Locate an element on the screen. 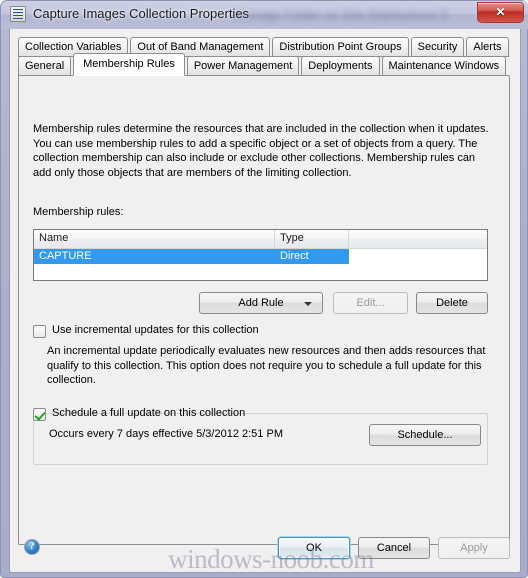 This screenshot has width=528, height=578. cell-rule-name: CAPTURE is located at coordinates (154, 256).